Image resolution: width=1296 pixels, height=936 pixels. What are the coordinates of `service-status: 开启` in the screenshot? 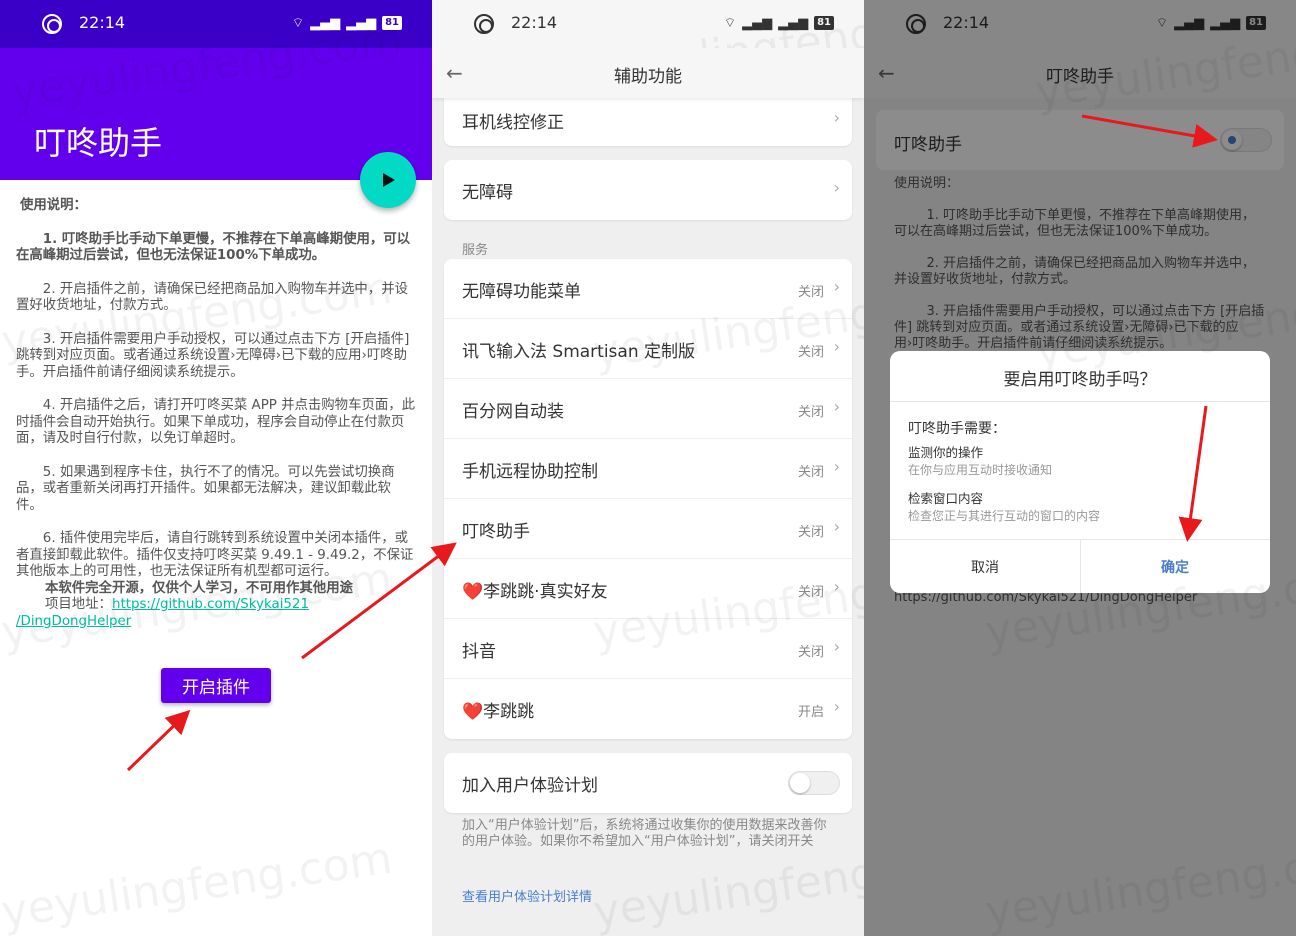 It's located at (810, 712).